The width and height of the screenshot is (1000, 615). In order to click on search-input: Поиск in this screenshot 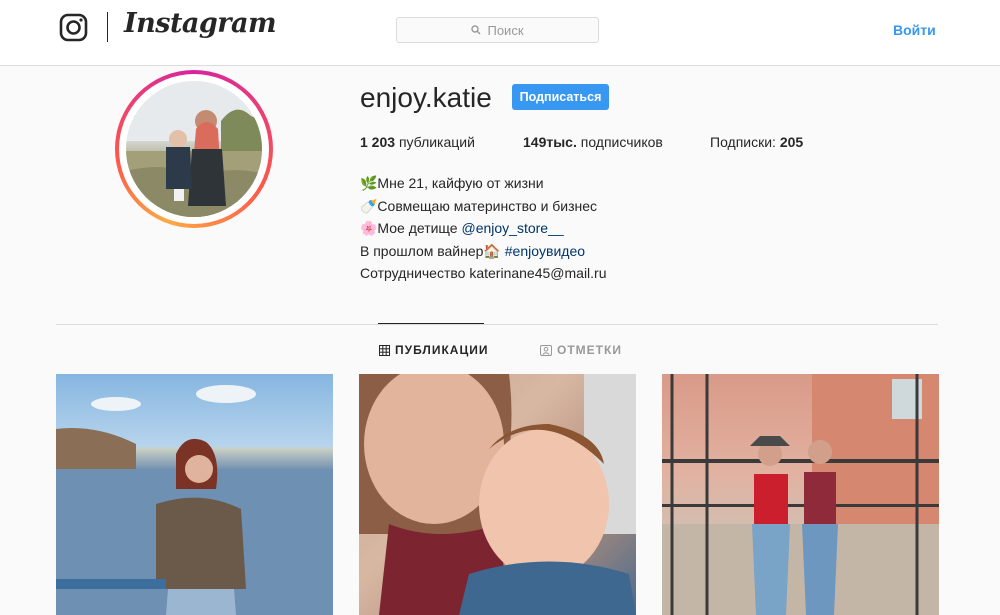, I will do `click(497, 30)`.